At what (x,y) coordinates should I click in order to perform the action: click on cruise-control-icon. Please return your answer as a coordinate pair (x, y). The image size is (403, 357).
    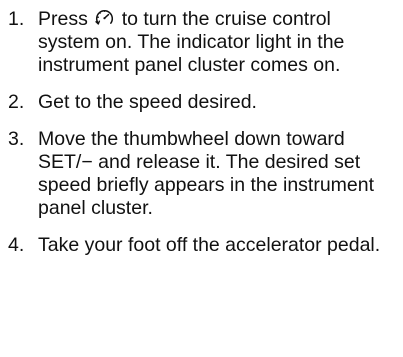
    Looking at the image, I should click on (104, 17).